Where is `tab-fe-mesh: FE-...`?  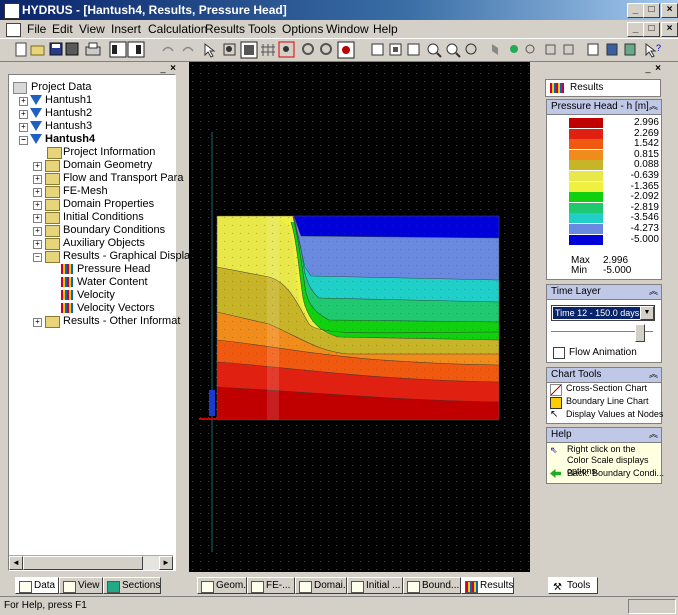
tab-fe-mesh: FE-... is located at coordinates (271, 585).